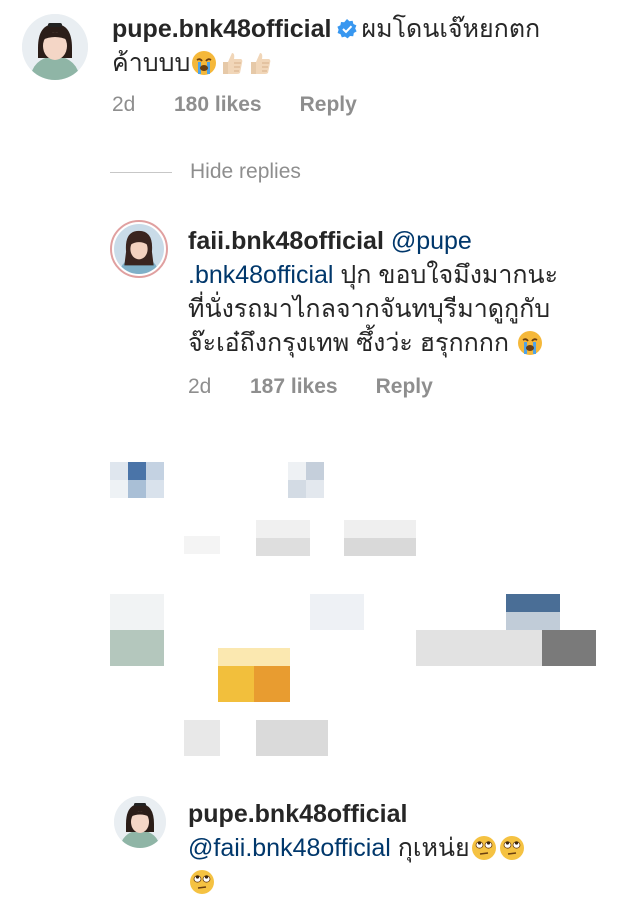  I want to click on reply-body: กุเหน่ย, so click(430, 848).